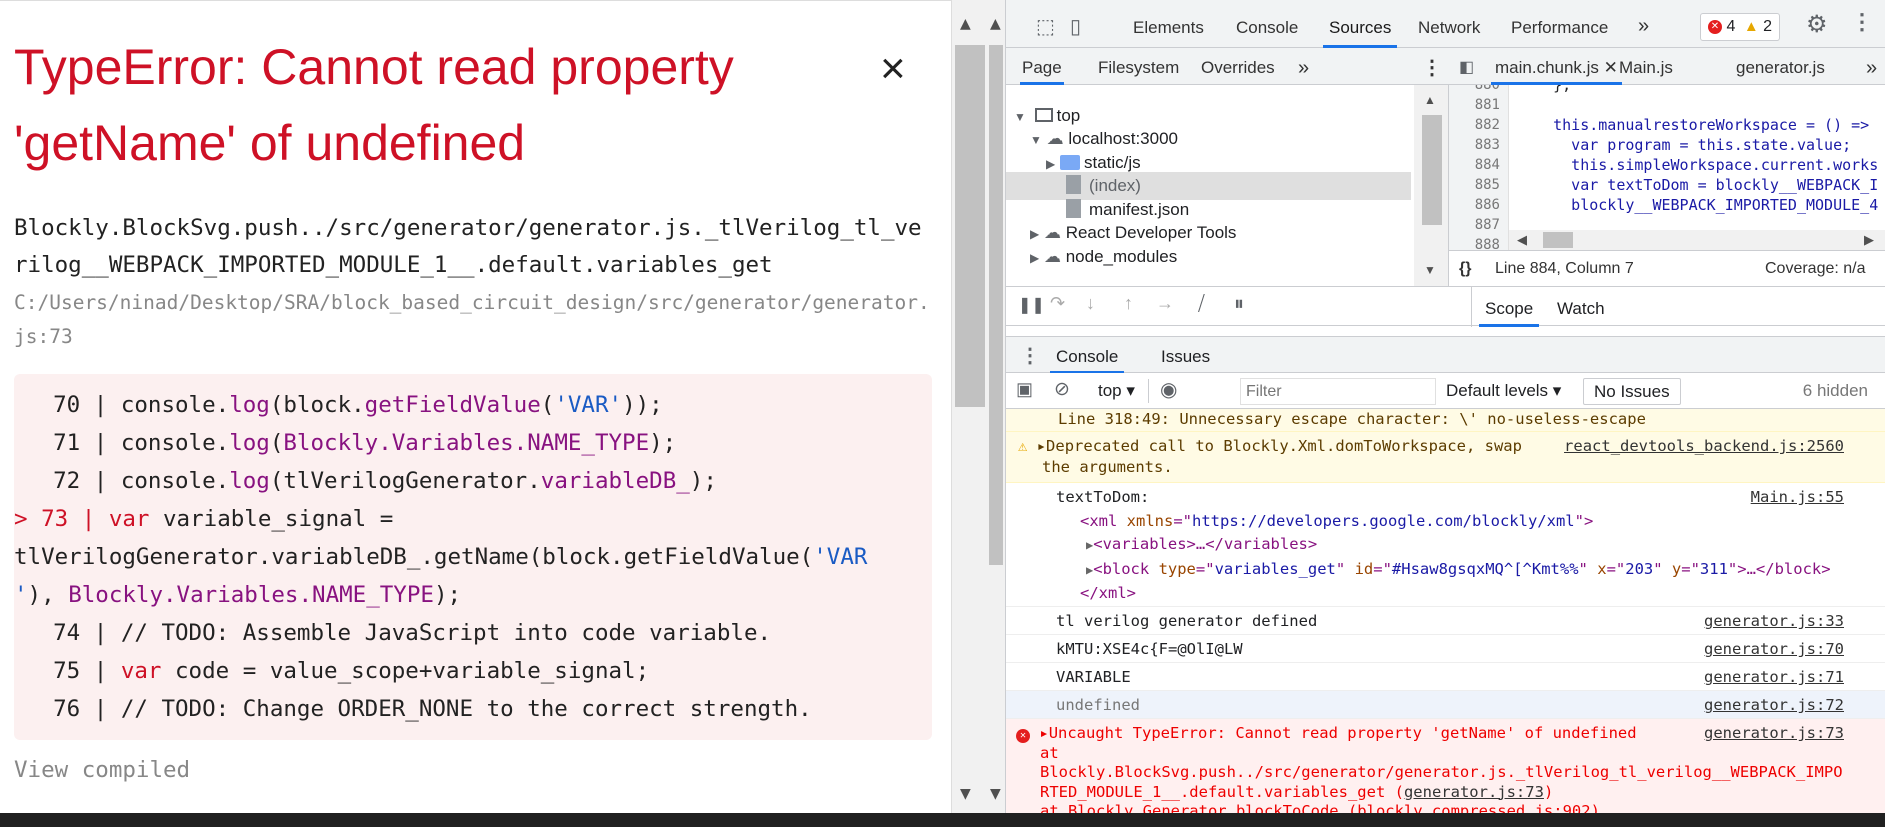 Image resolution: width=1885 pixels, height=827 pixels. Describe the element at coordinates (1057, 303) in the screenshot. I see `step-over-icon: ↷` at that location.